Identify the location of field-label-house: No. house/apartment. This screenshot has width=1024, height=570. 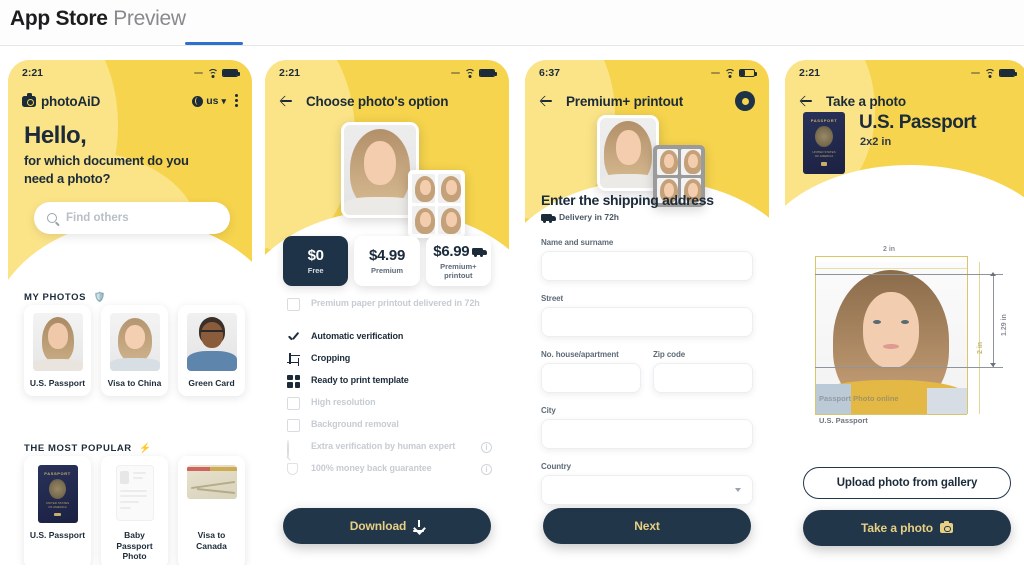
(580, 354).